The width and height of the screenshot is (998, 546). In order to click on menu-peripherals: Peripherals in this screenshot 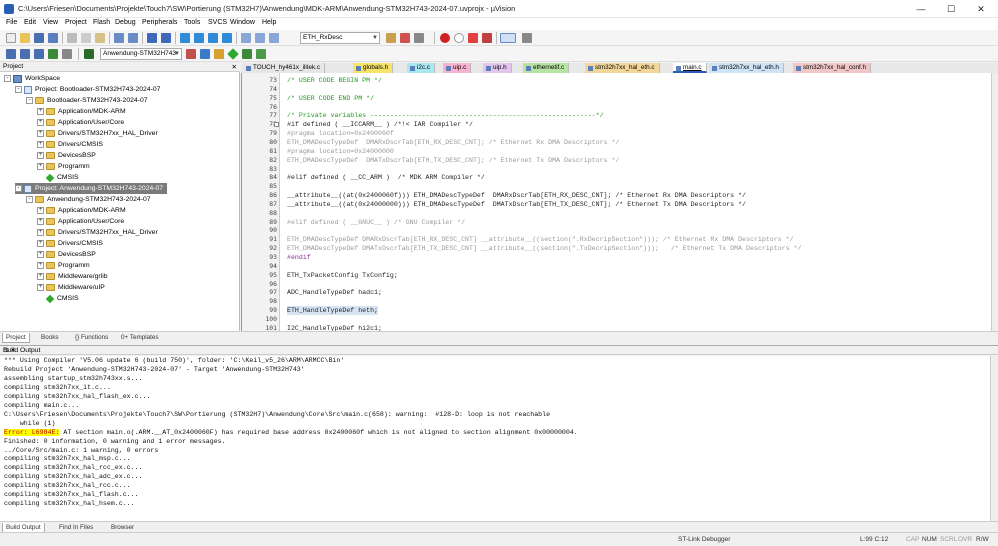, I will do `click(159, 22)`.